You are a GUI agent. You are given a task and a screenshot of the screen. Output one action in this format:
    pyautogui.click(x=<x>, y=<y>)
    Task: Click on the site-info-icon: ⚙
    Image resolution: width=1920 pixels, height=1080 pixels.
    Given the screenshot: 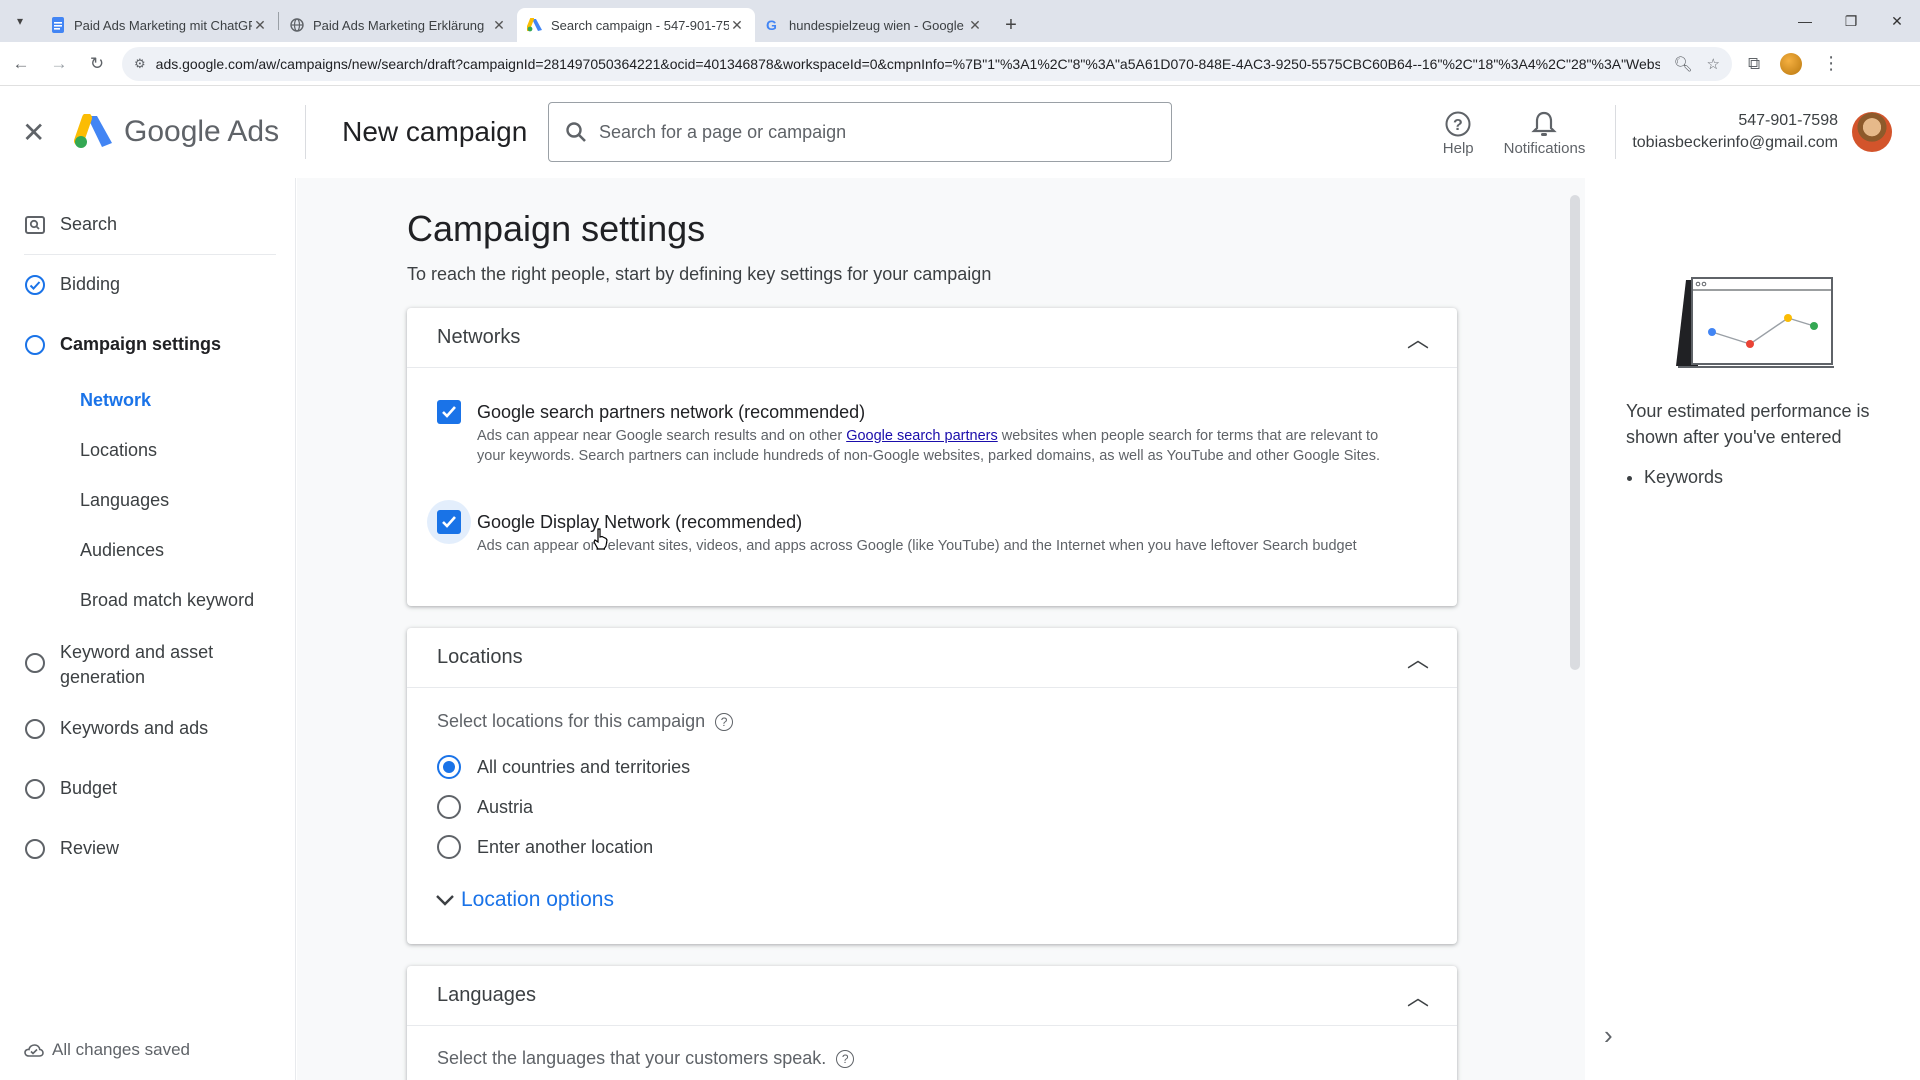 What is the action you would take?
    pyautogui.click(x=140, y=64)
    